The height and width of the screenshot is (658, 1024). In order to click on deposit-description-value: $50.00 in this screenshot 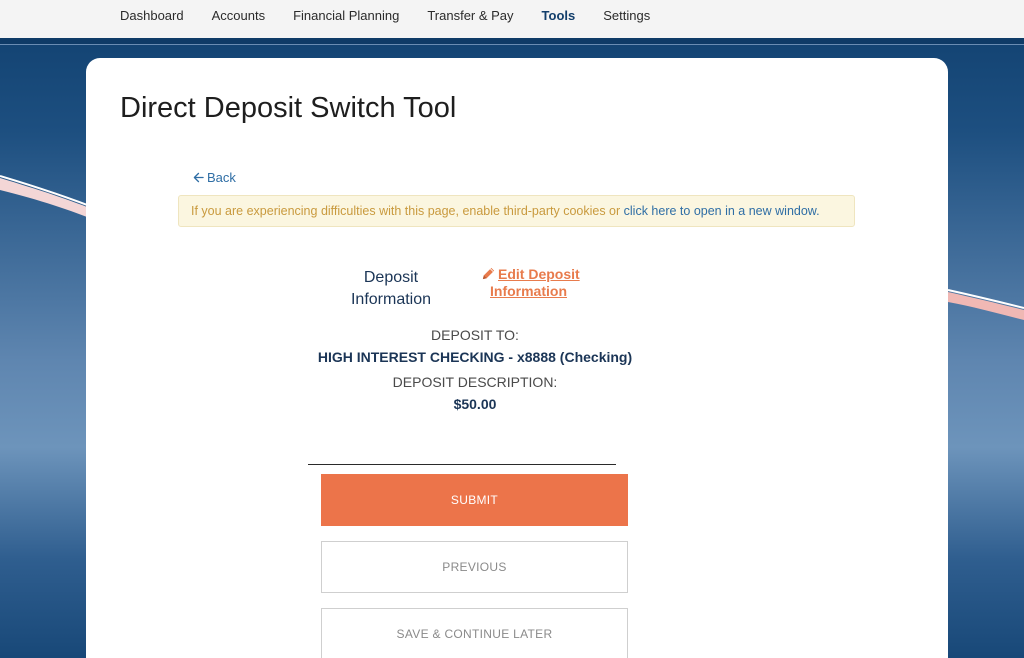, I will do `click(475, 404)`.